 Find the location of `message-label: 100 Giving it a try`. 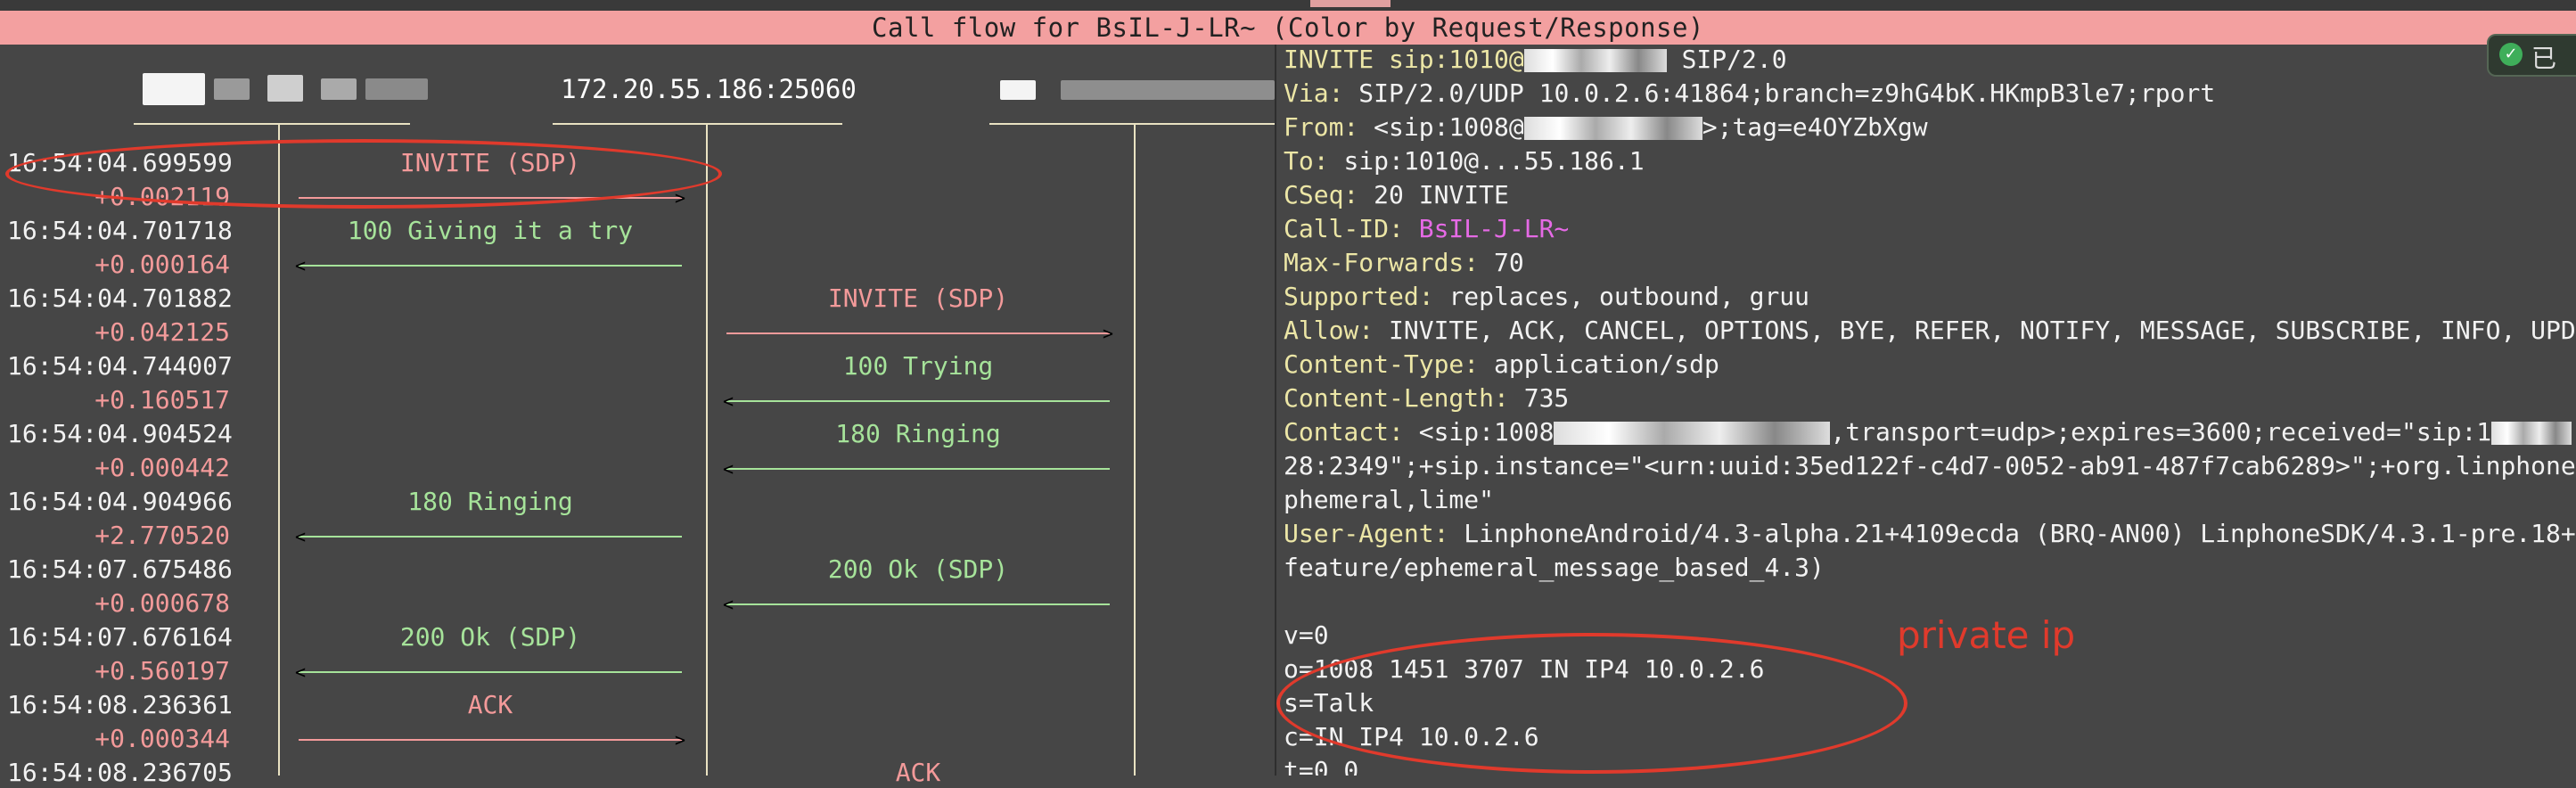

message-label: 100 Giving it a try is located at coordinates (490, 231).